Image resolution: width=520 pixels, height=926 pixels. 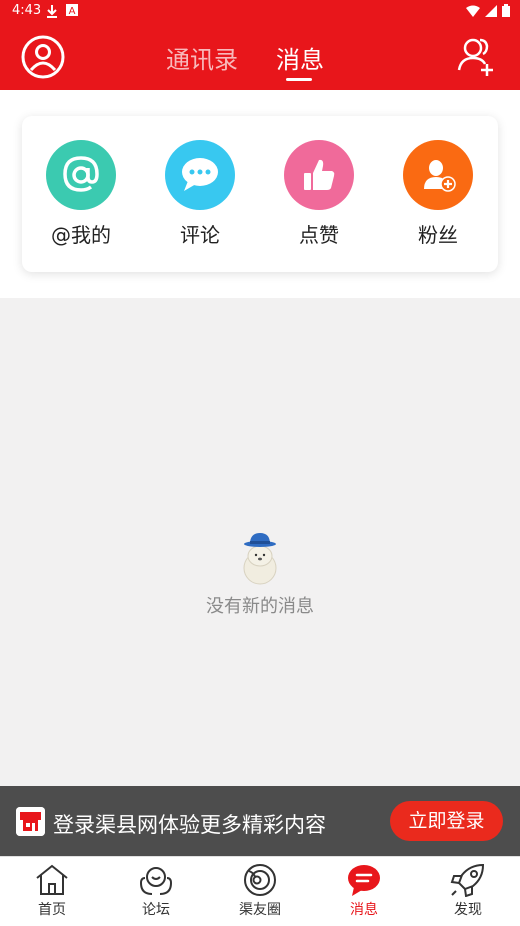 I want to click on active-tab-indicator, so click(x=299, y=79).